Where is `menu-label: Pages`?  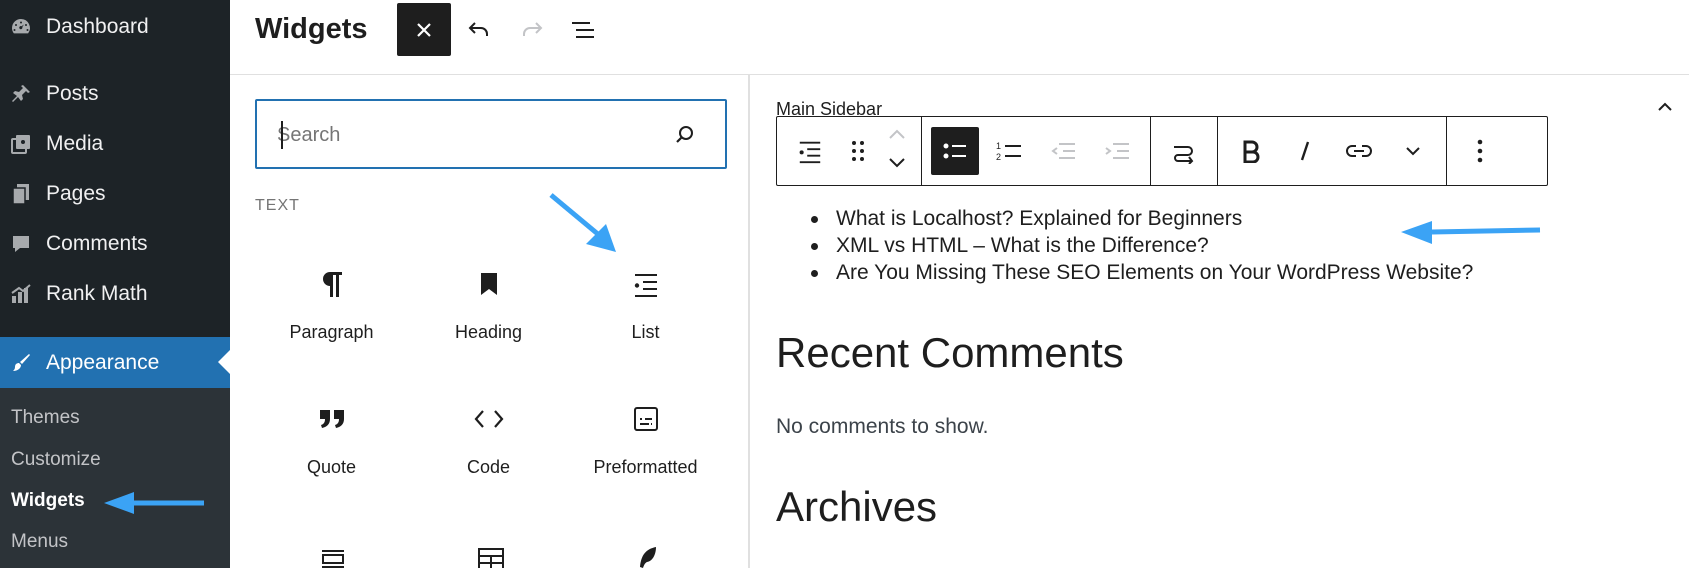 menu-label: Pages is located at coordinates (76, 193).